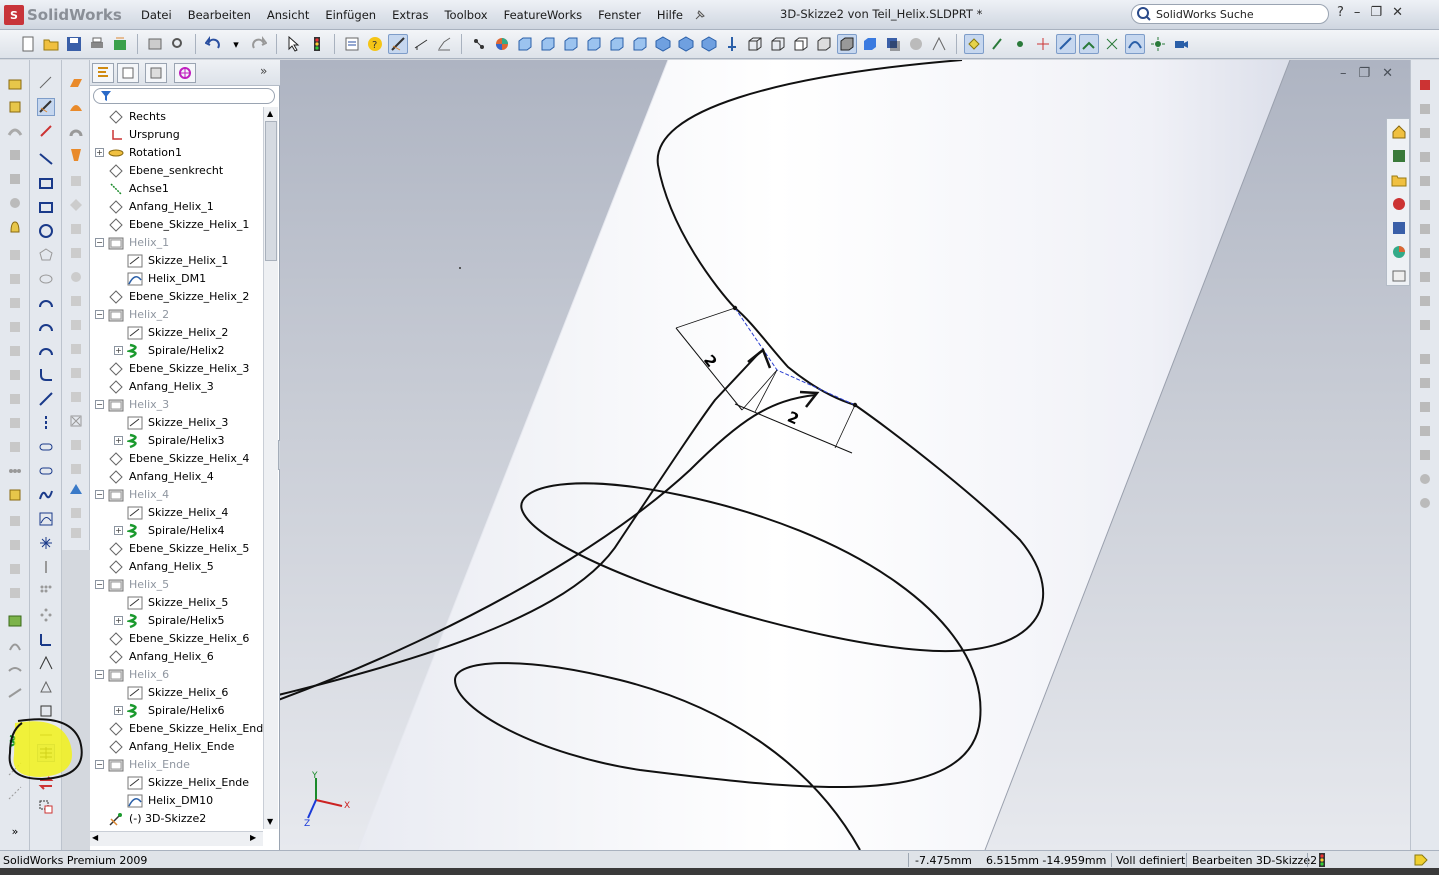  What do you see at coordinates (548, 44) in the screenshot?
I see `view-back-icon` at bounding box center [548, 44].